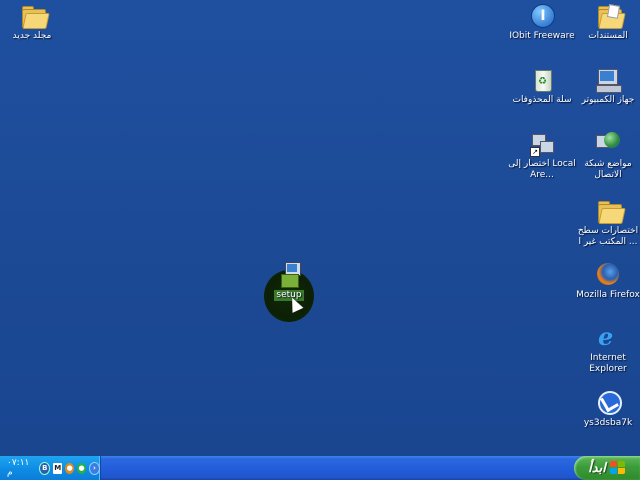 This screenshot has width=640, height=480. I want to click on desktop-icon-network-places: مواضع شبكة الاتصال, so click(607, 156).